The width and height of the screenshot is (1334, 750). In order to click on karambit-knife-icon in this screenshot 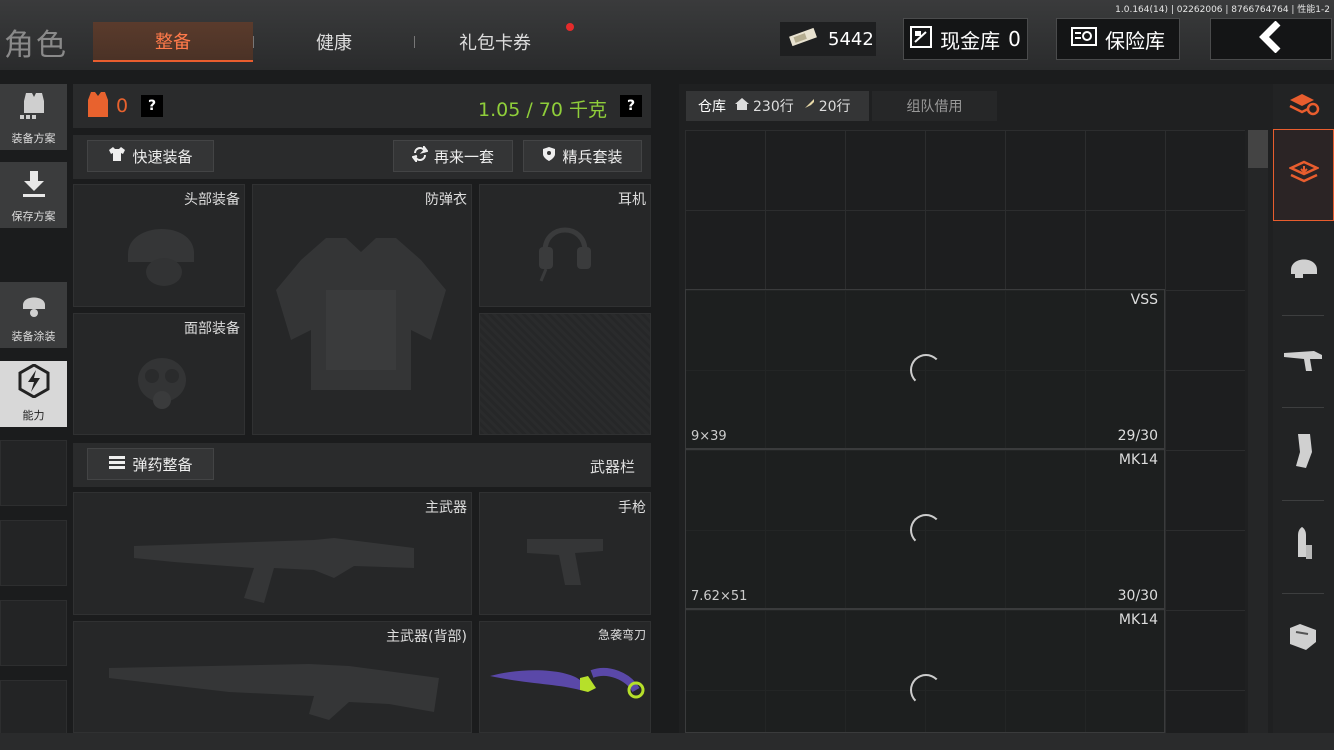, I will do `click(568, 684)`.